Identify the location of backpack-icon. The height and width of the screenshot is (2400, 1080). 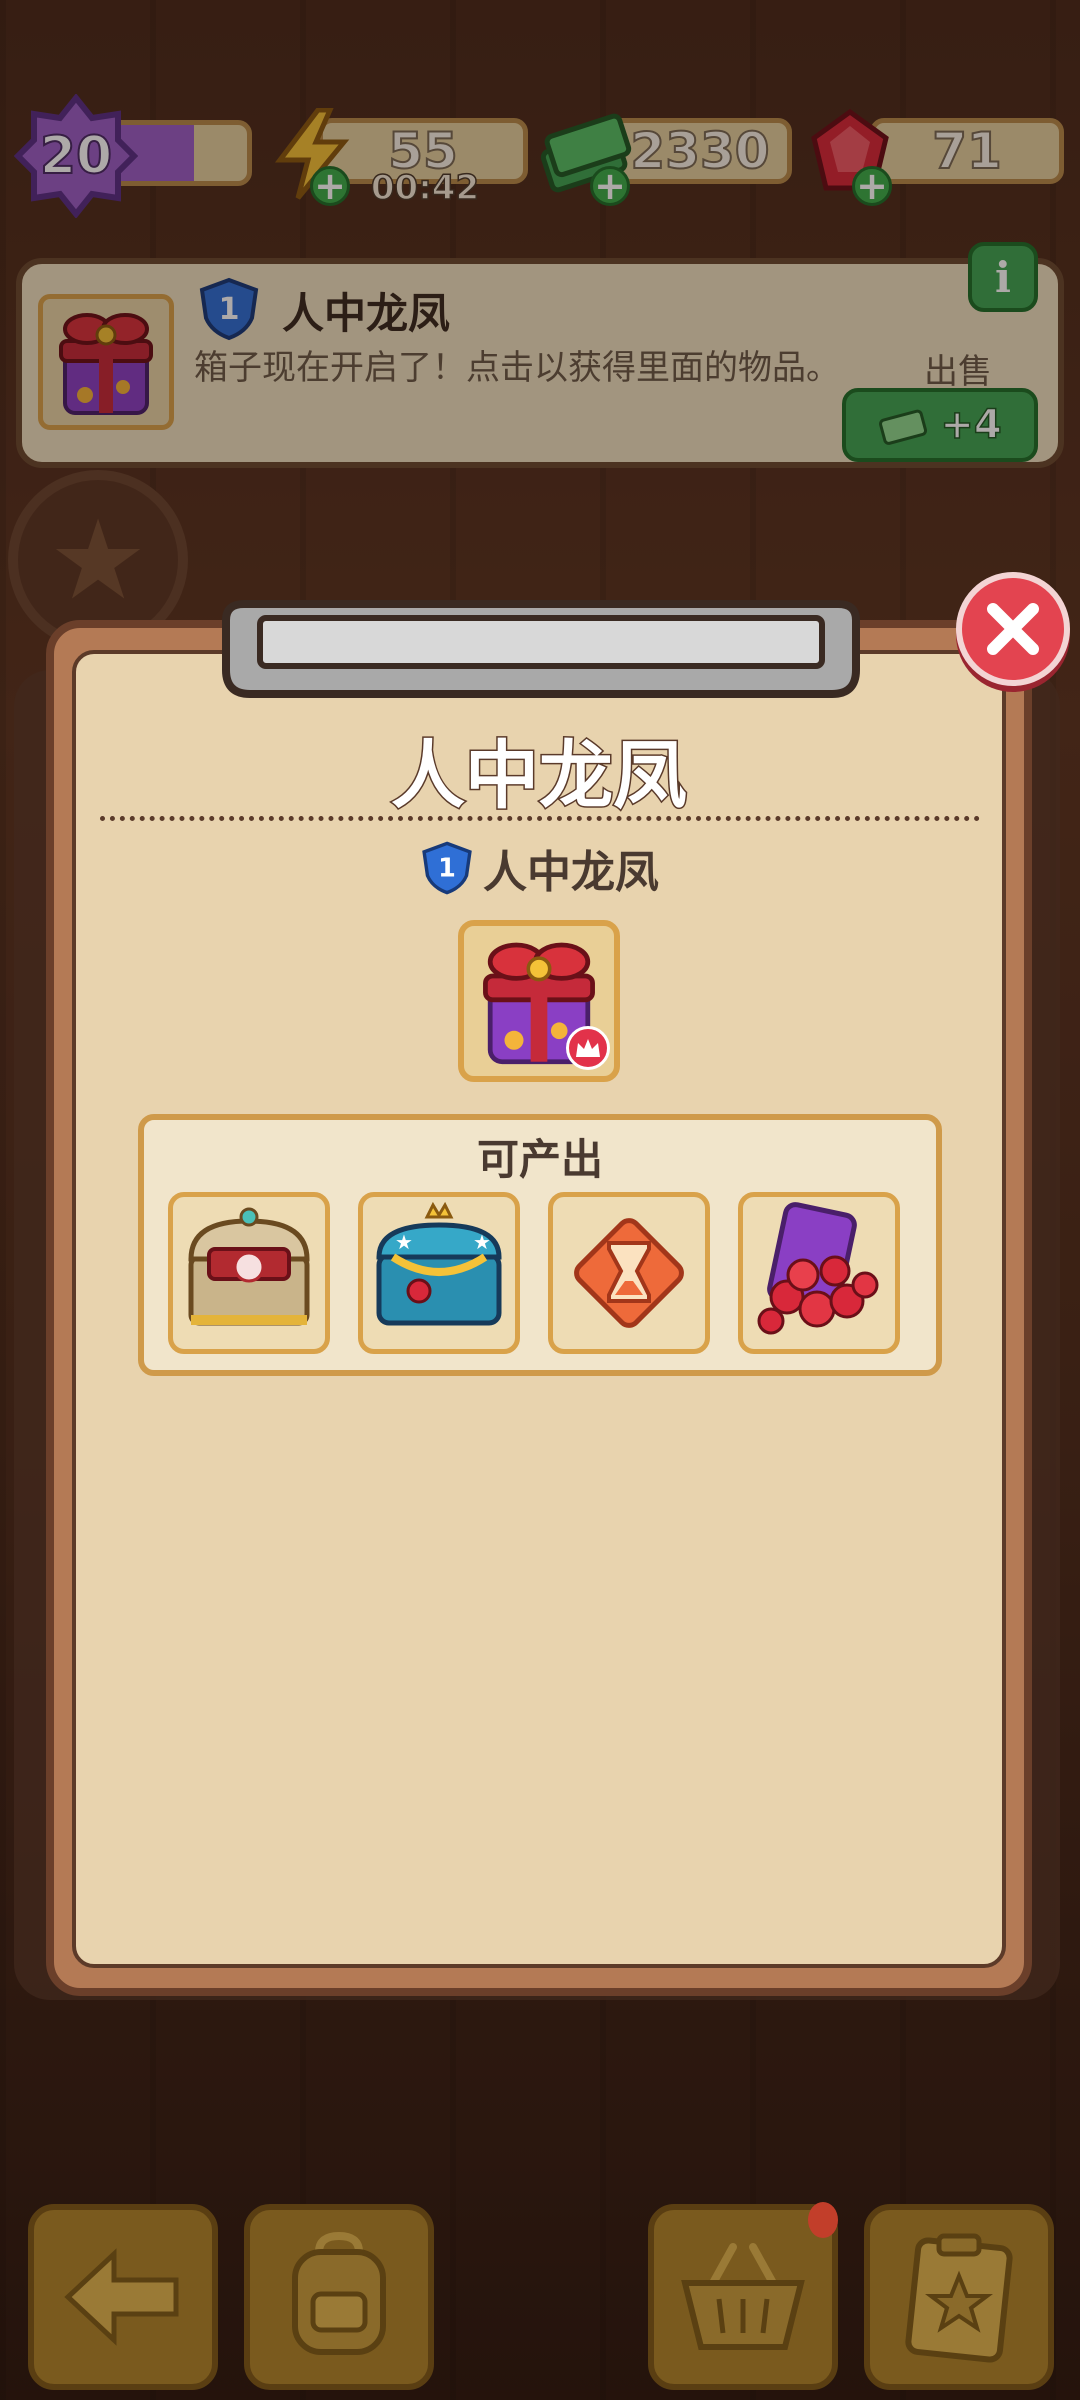
(339, 2293).